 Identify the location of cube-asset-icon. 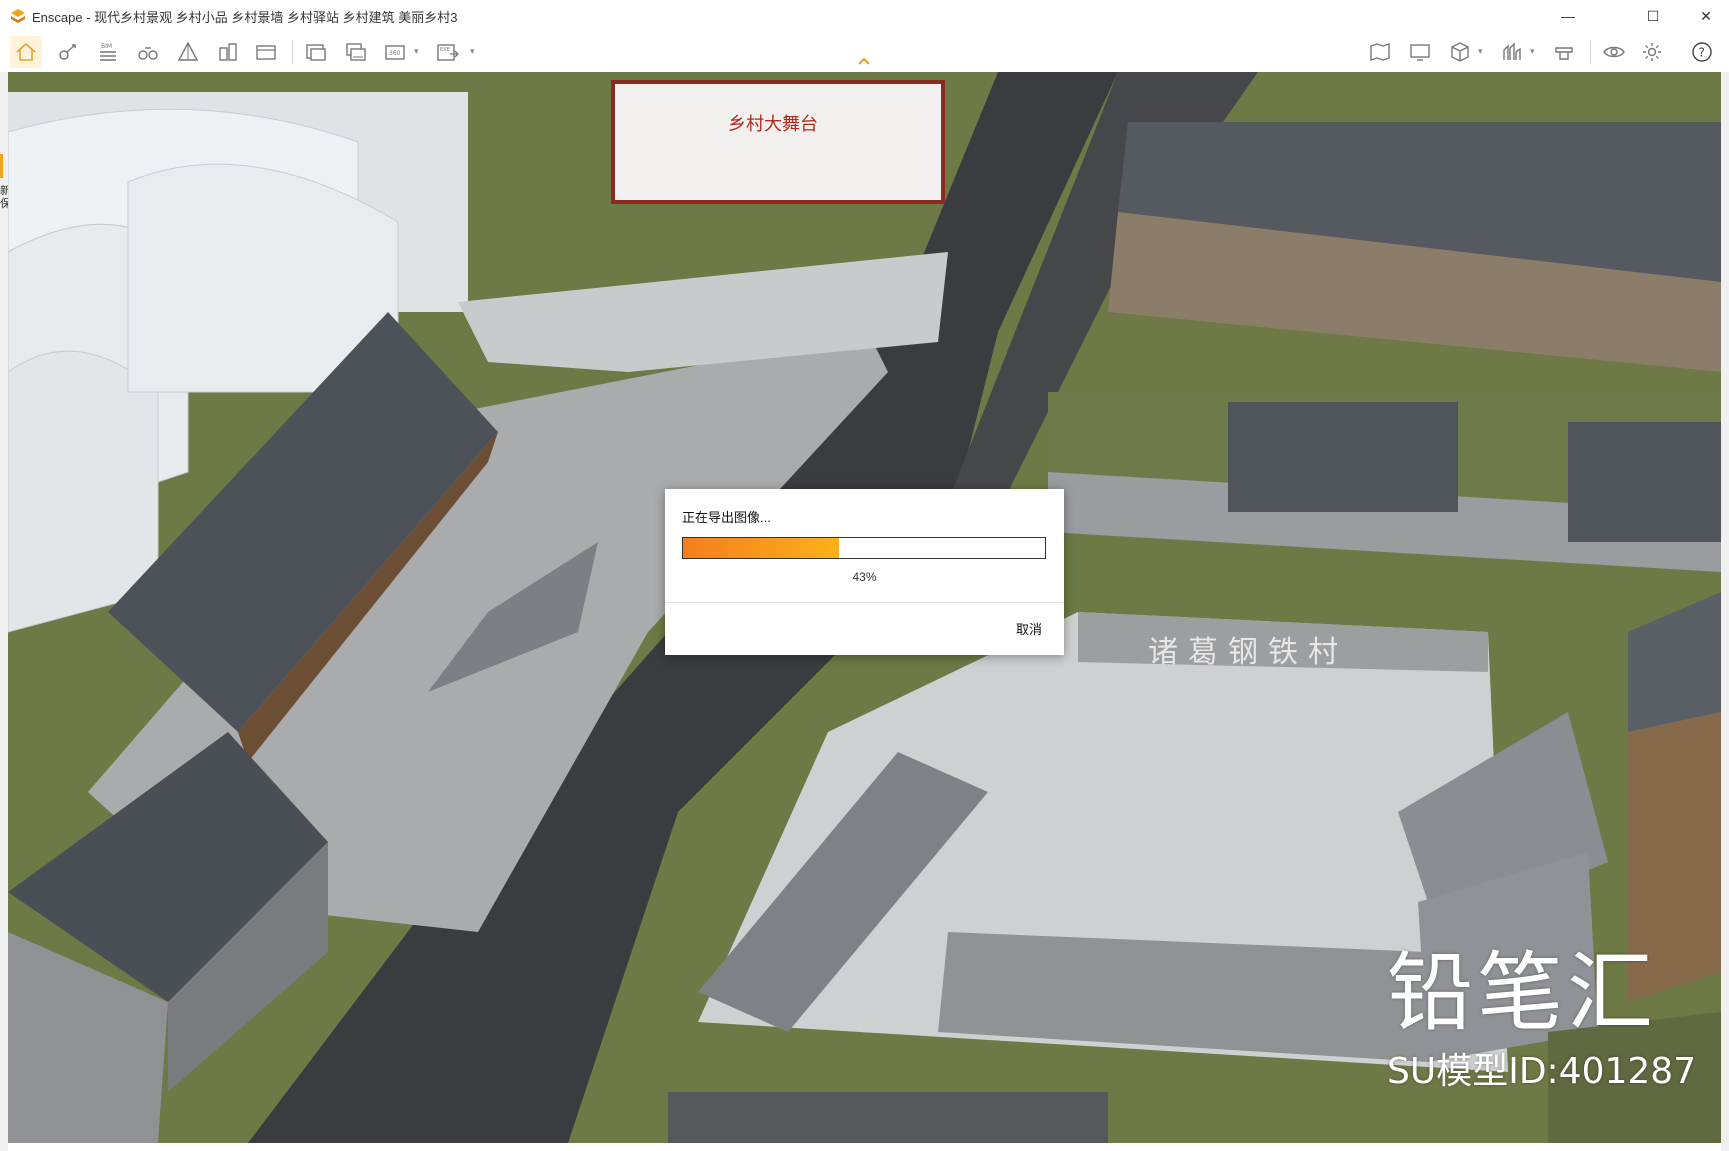
(1460, 52).